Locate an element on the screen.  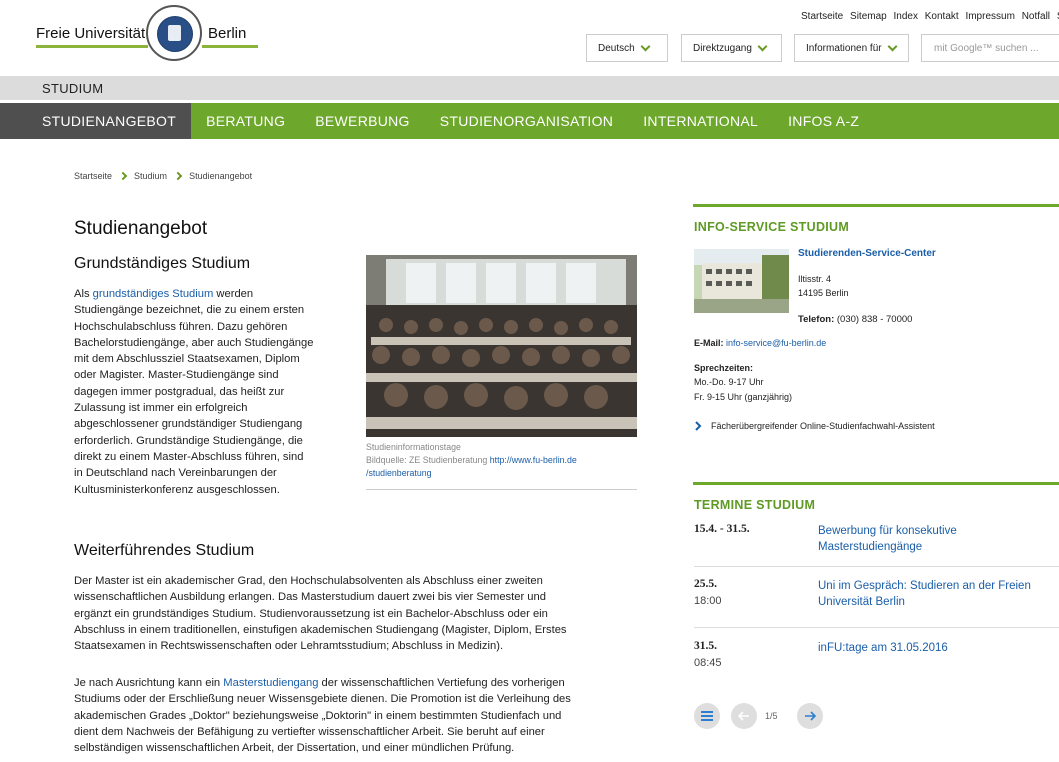
text-fragment: Als is located at coordinates (82, 294).